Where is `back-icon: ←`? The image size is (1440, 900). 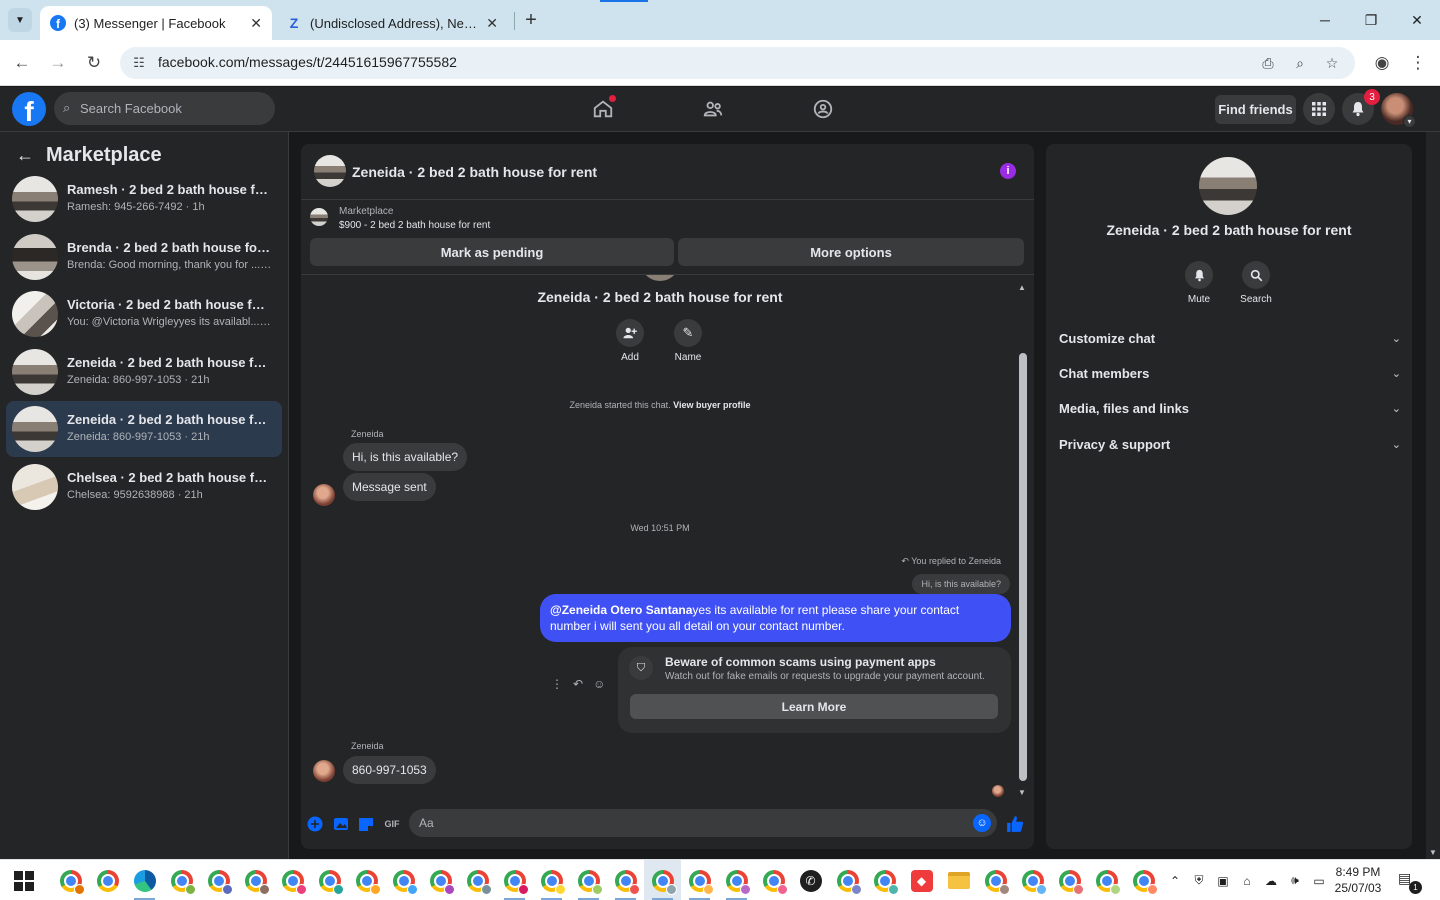
back-icon: ← is located at coordinates (22, 63).